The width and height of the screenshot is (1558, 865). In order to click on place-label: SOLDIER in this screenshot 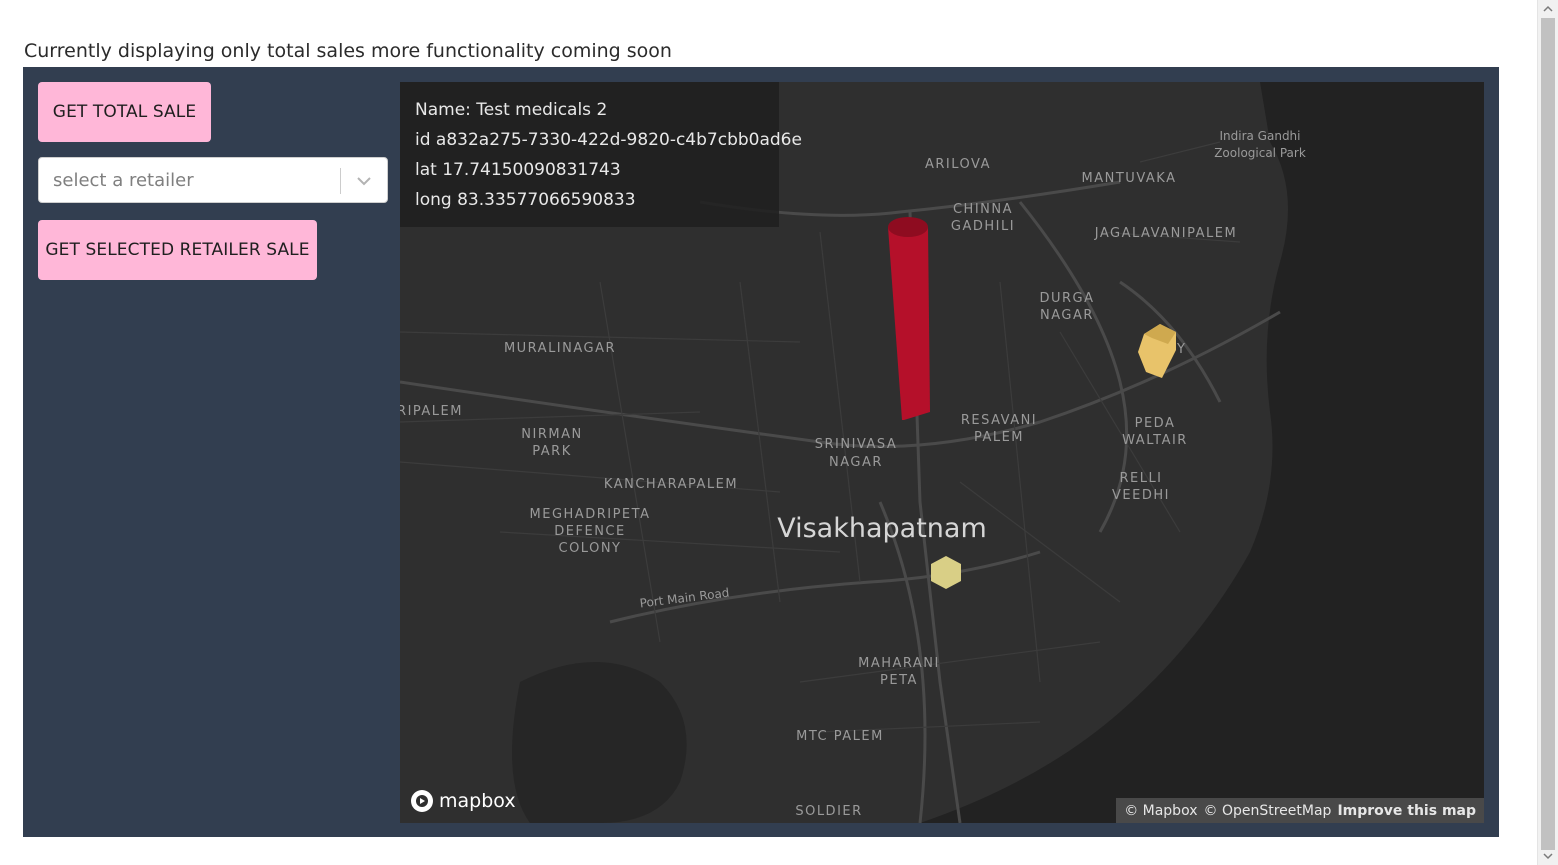, I will do `click(828, 811)`.